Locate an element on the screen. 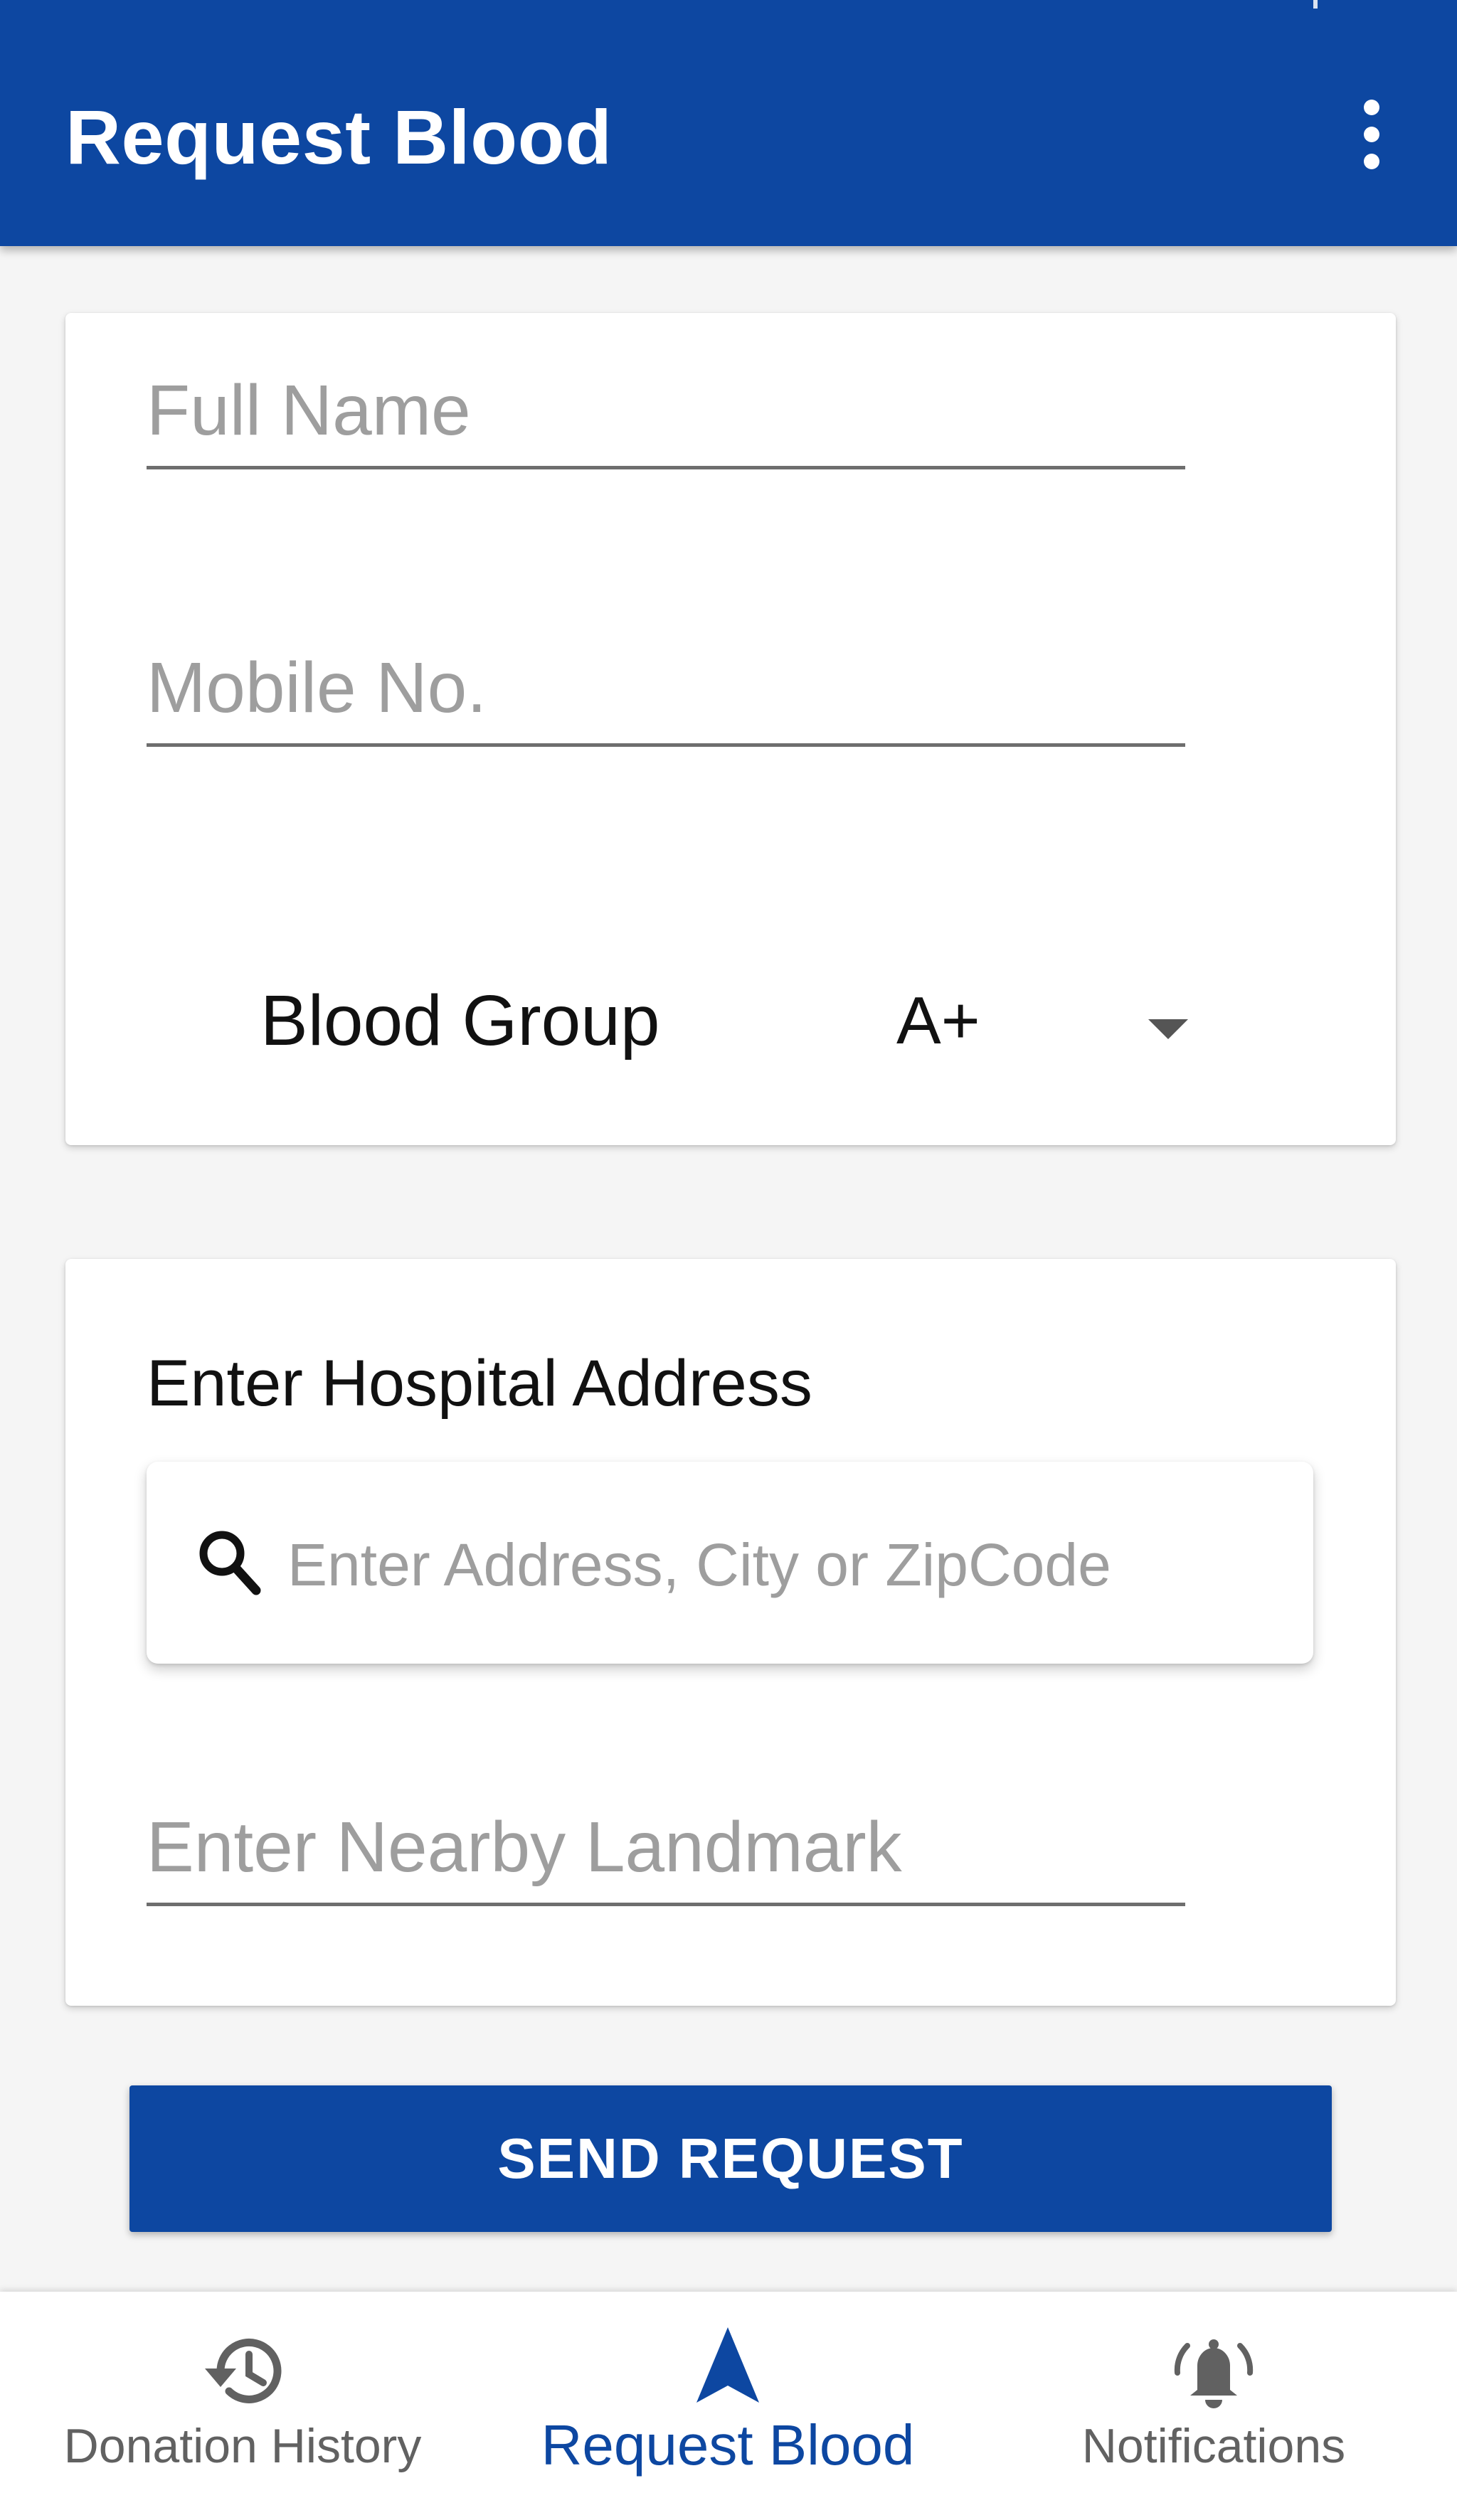  blood-group-label: Blood Group is located at coordinates (460, 1020).